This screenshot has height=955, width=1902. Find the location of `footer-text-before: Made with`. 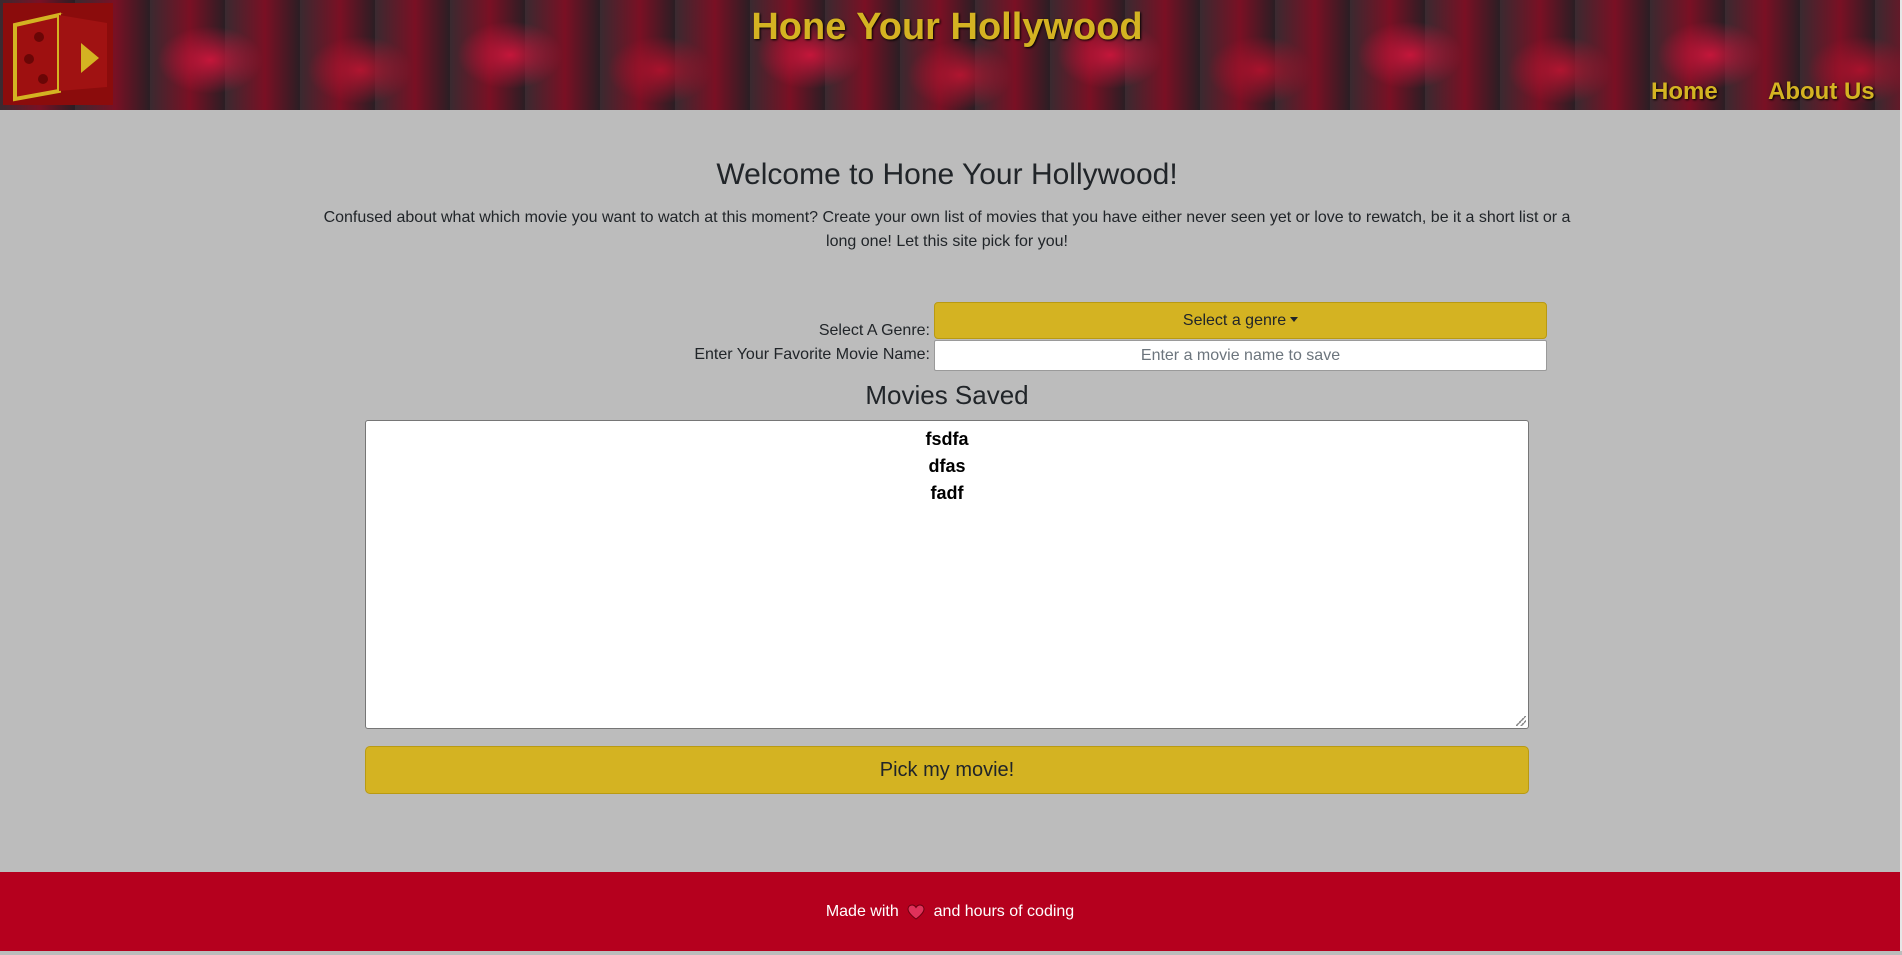

footer-text-before: Made with is located at coordinates (862, 911).